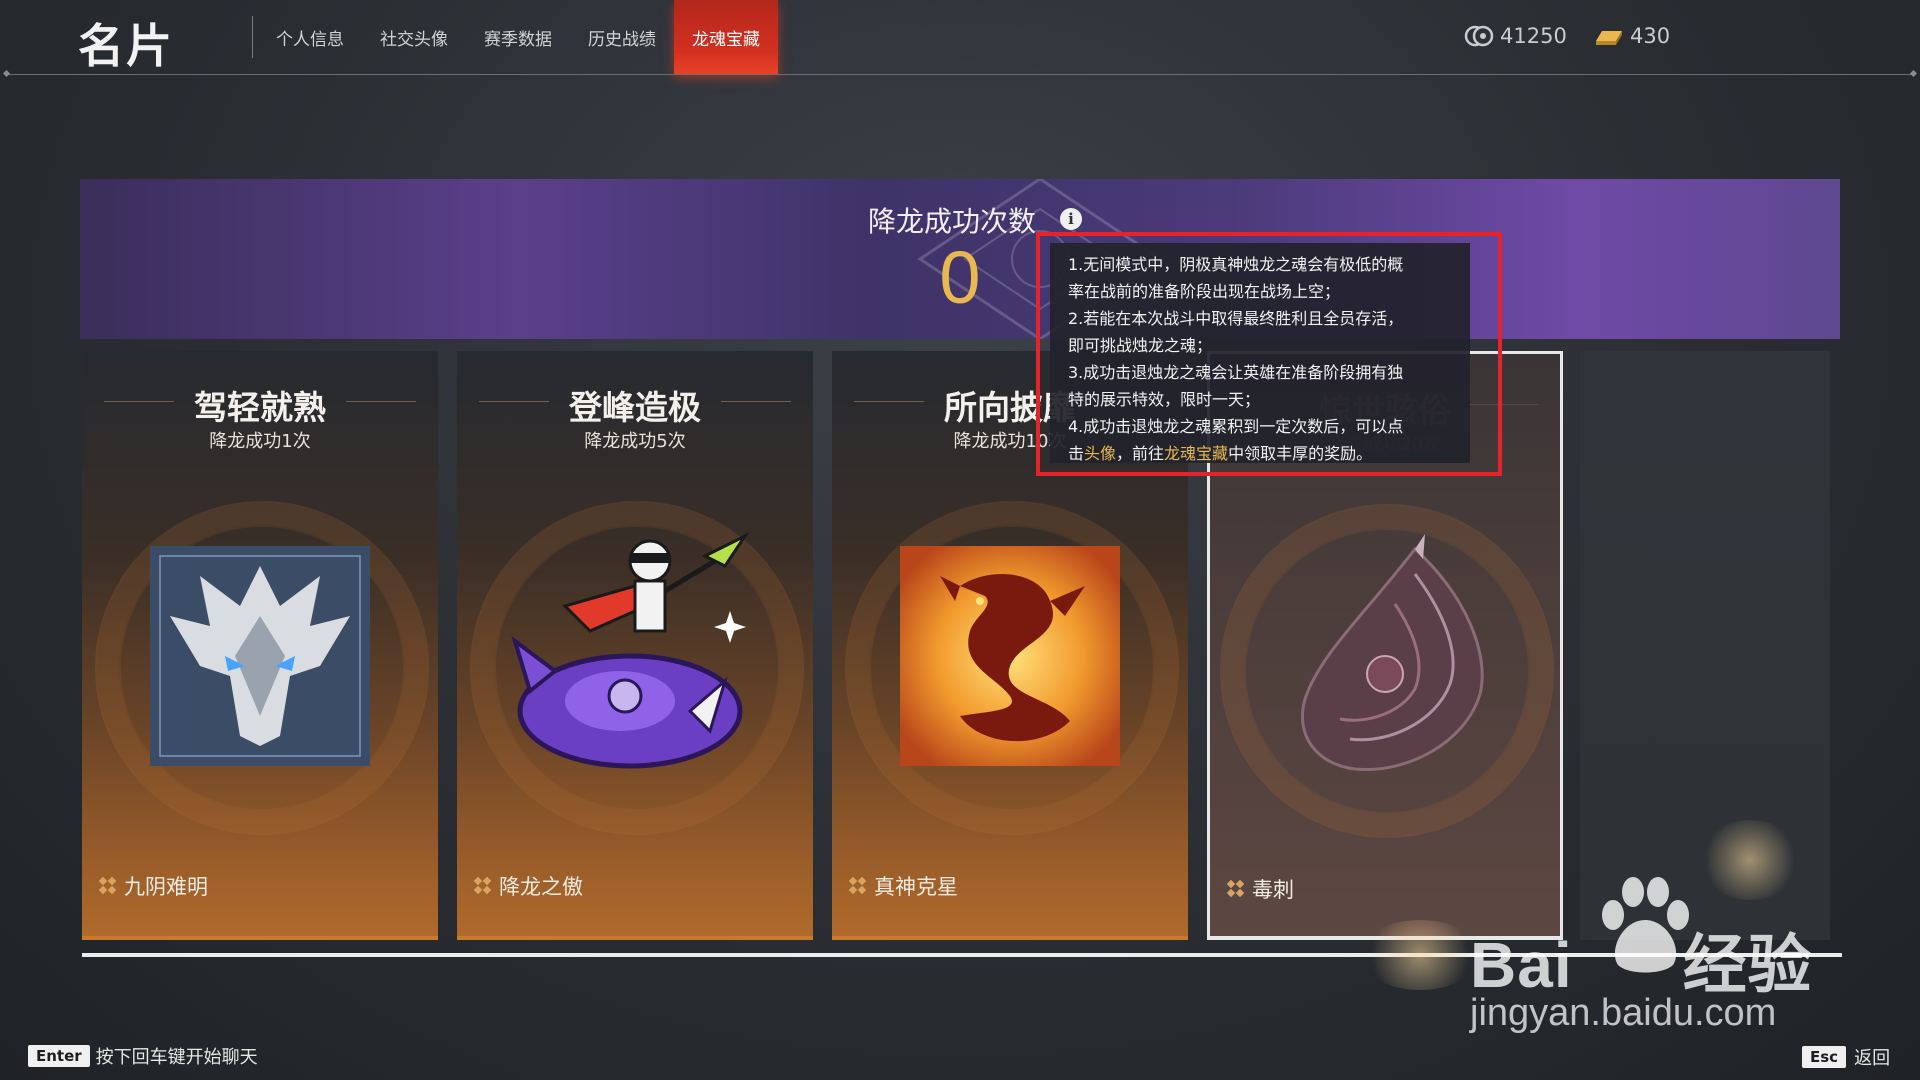  I want to click on reward-name: 毒刺, so click(1260, 889).